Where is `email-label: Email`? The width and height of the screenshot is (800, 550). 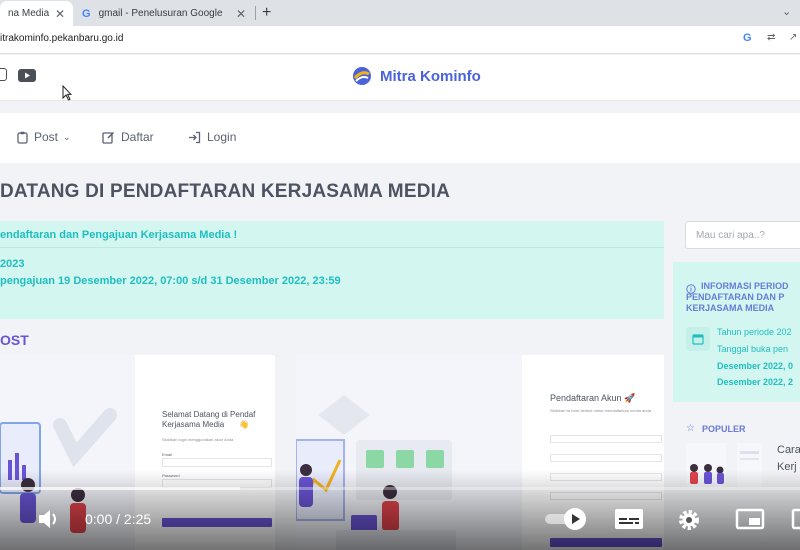 email-label: Email is located at coordinates (167, 454).